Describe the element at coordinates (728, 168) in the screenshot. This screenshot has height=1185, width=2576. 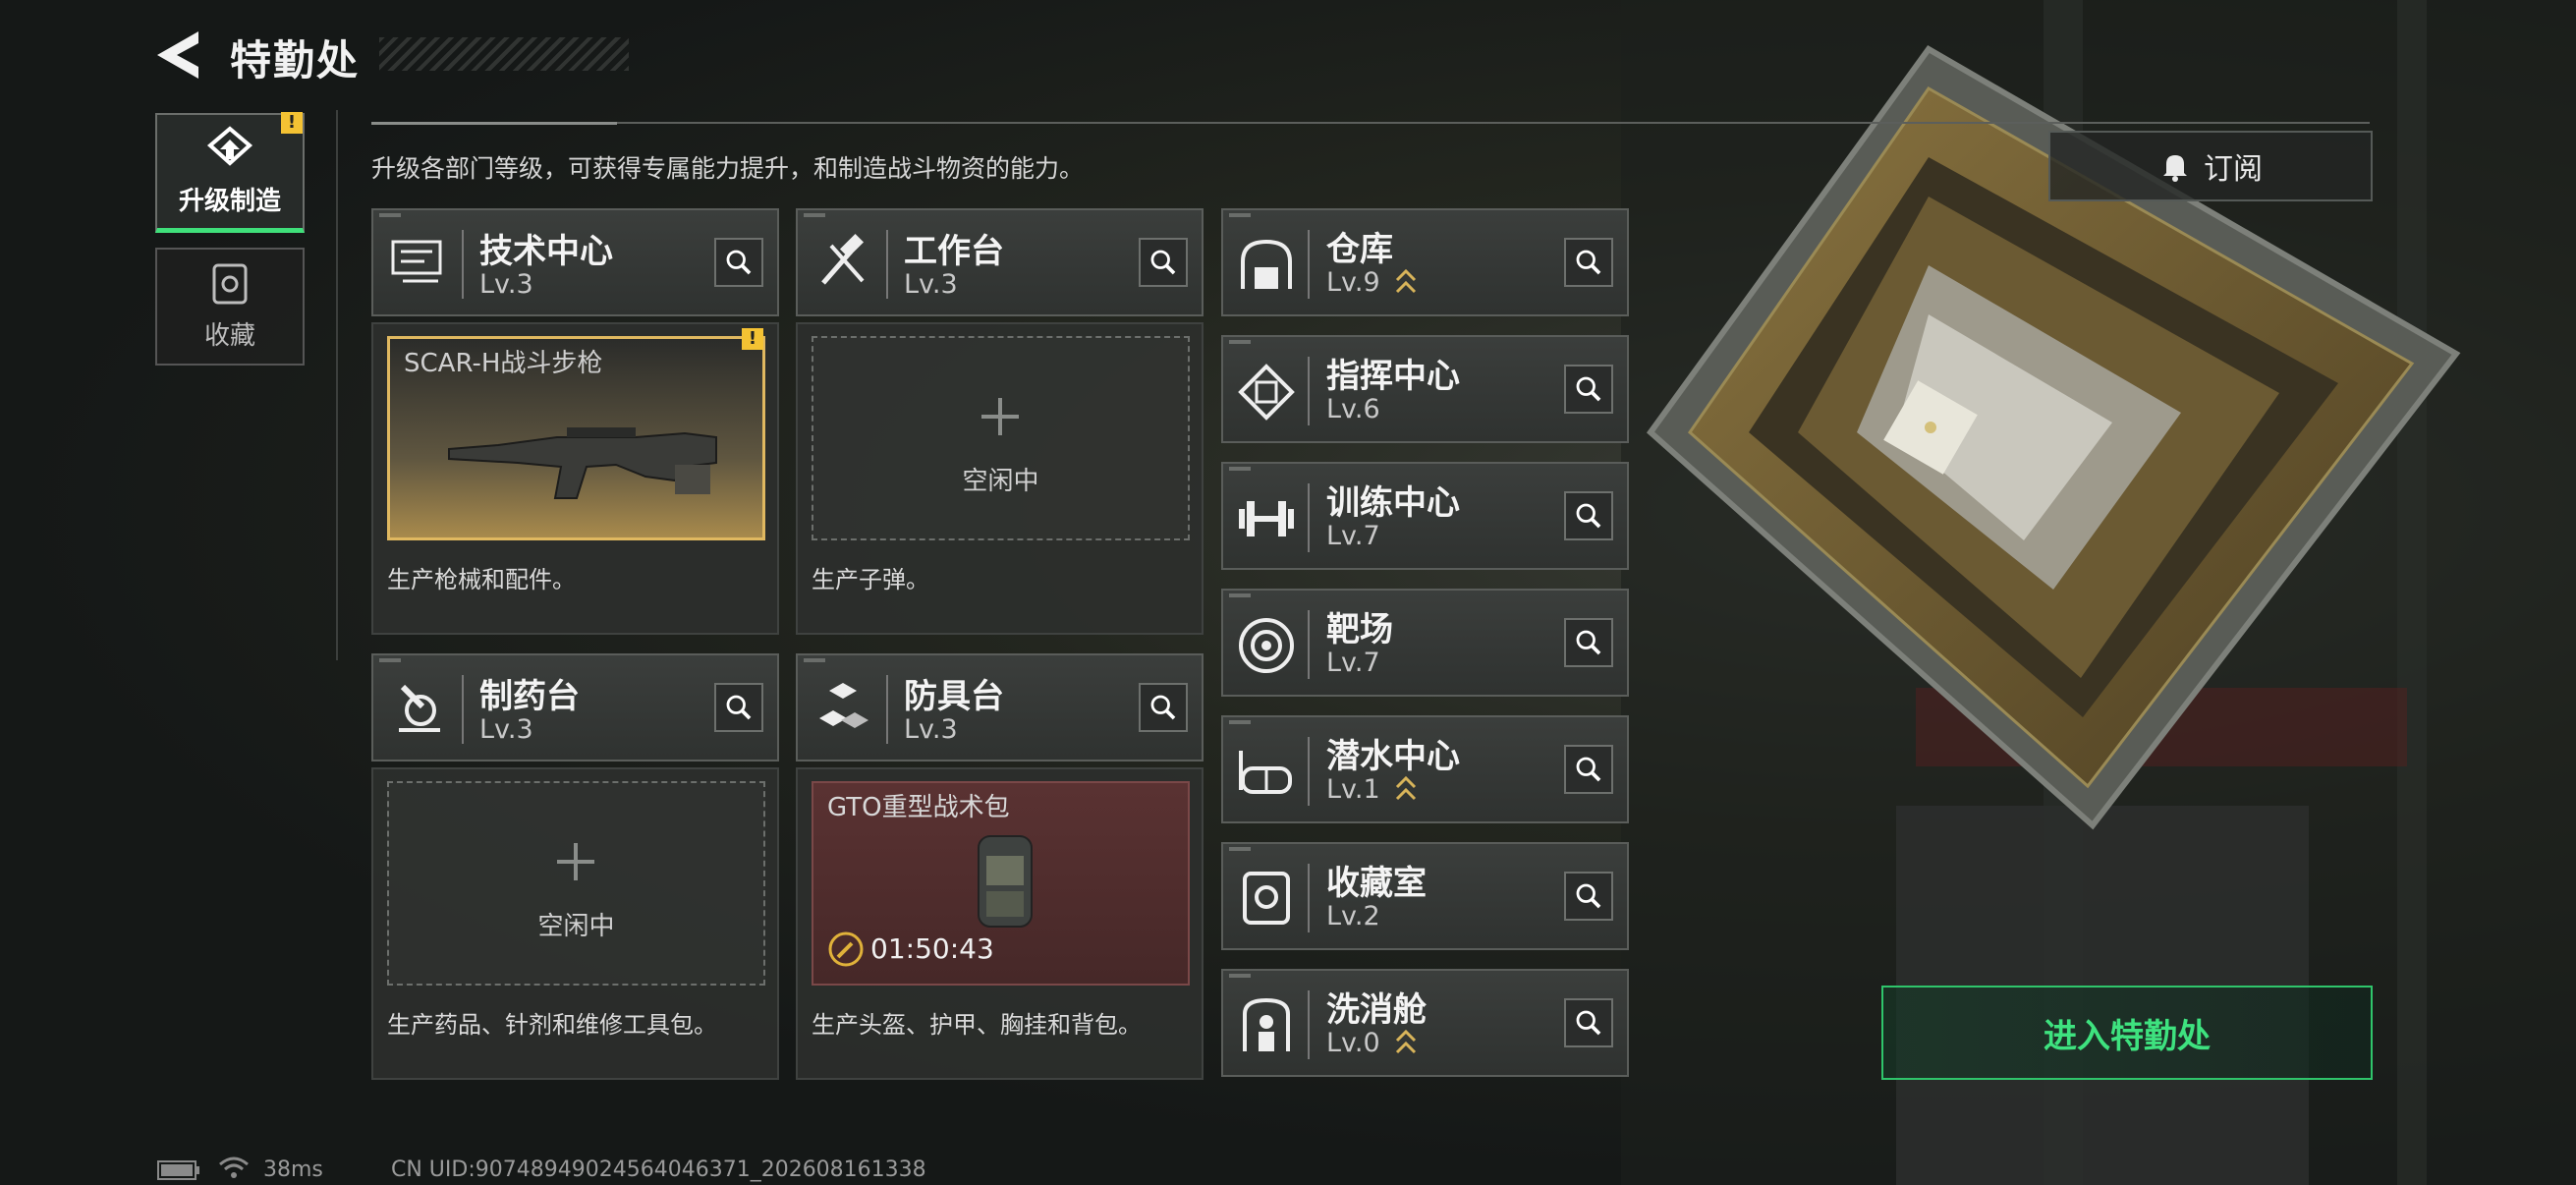
I see `page-subtitle: 升级各部门等级，可获得专属能力提升，和制造战斗物资的能力。` at that location.